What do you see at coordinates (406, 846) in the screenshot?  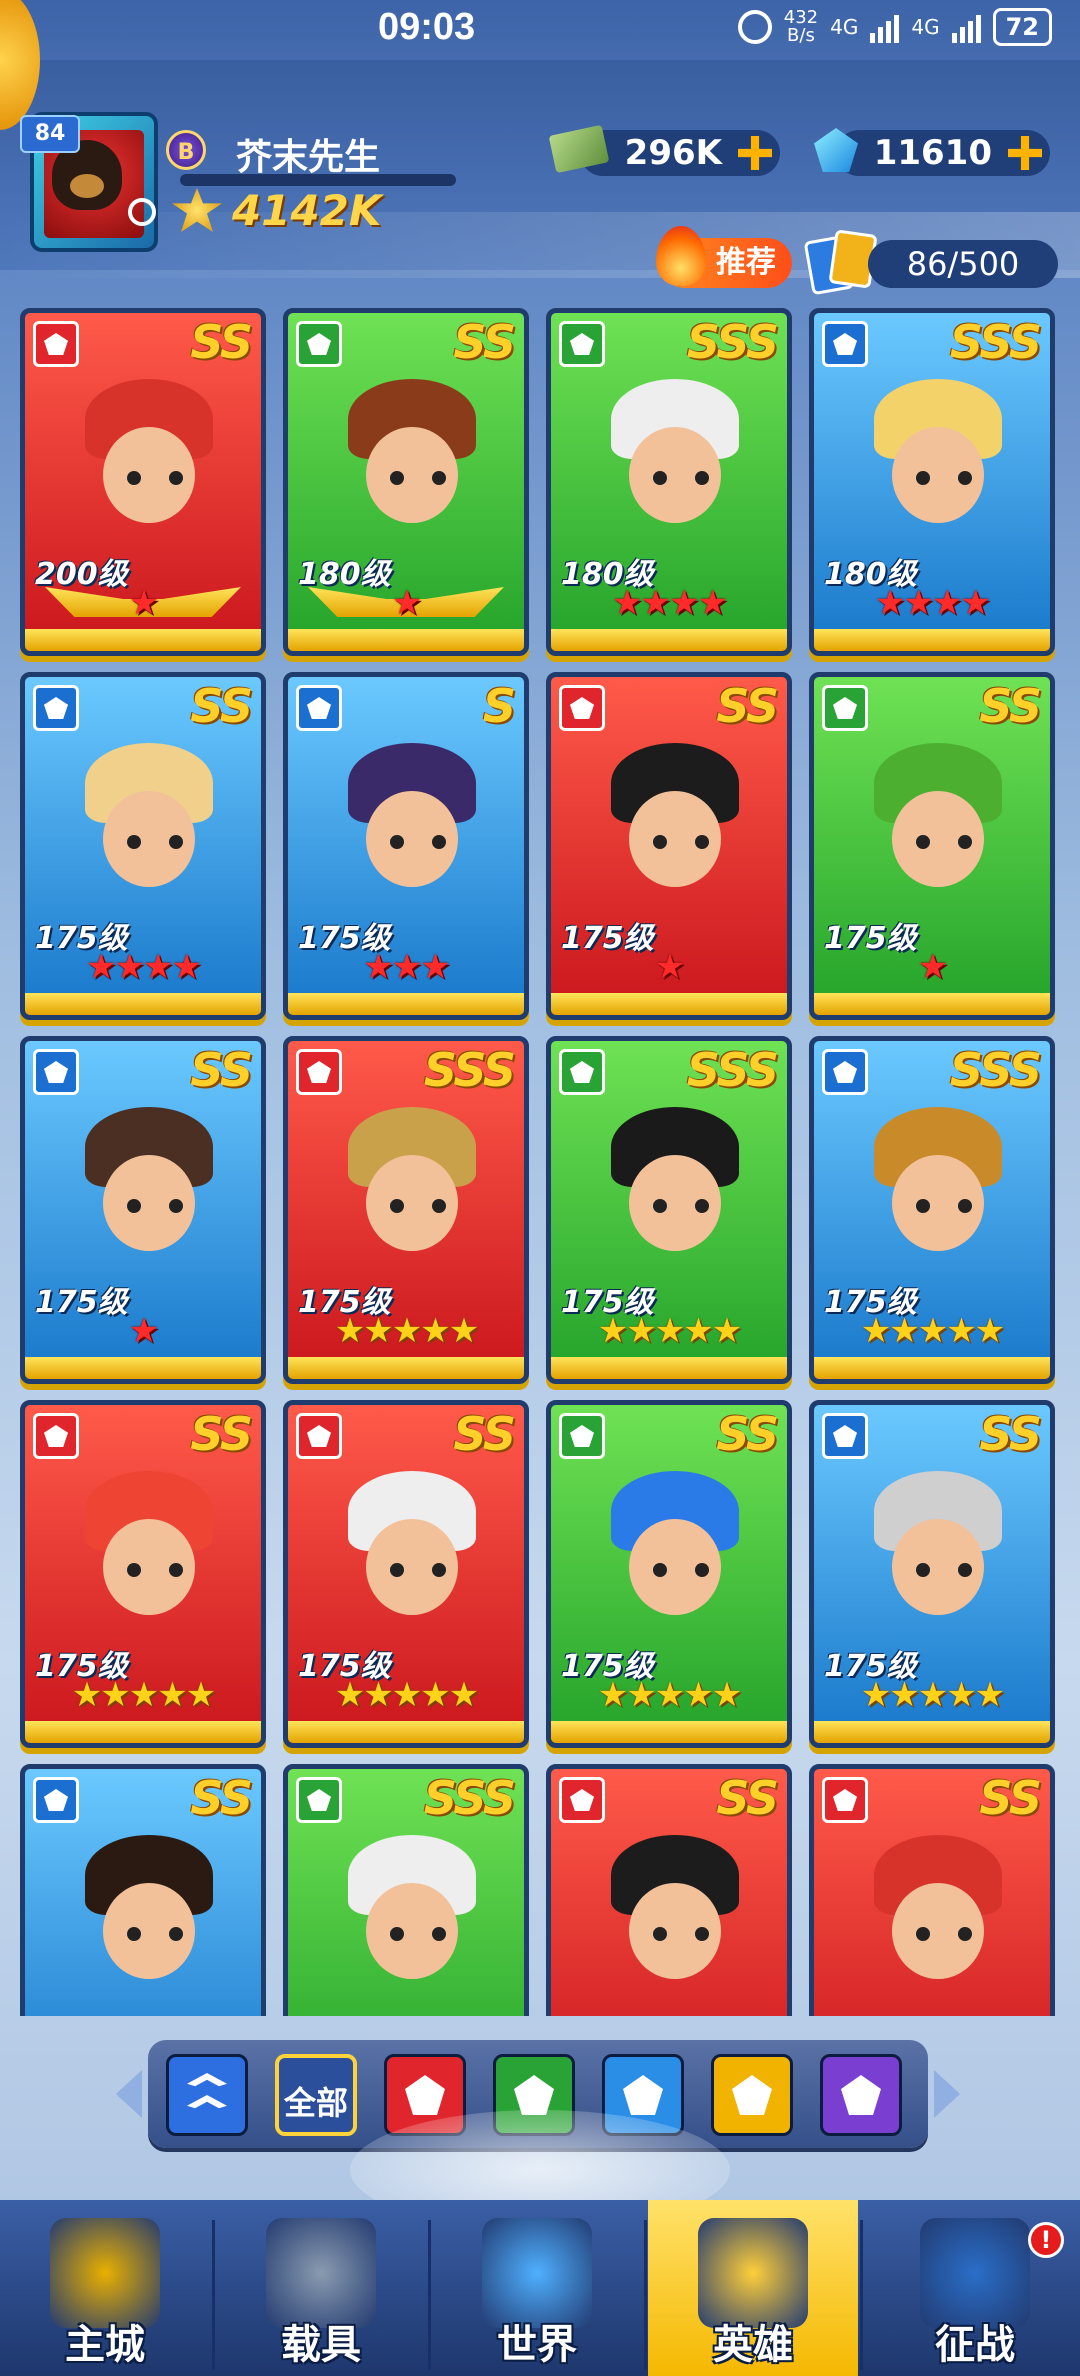 I see `hero-card: S 175级 ★★★` at bounding box center [406, 846].